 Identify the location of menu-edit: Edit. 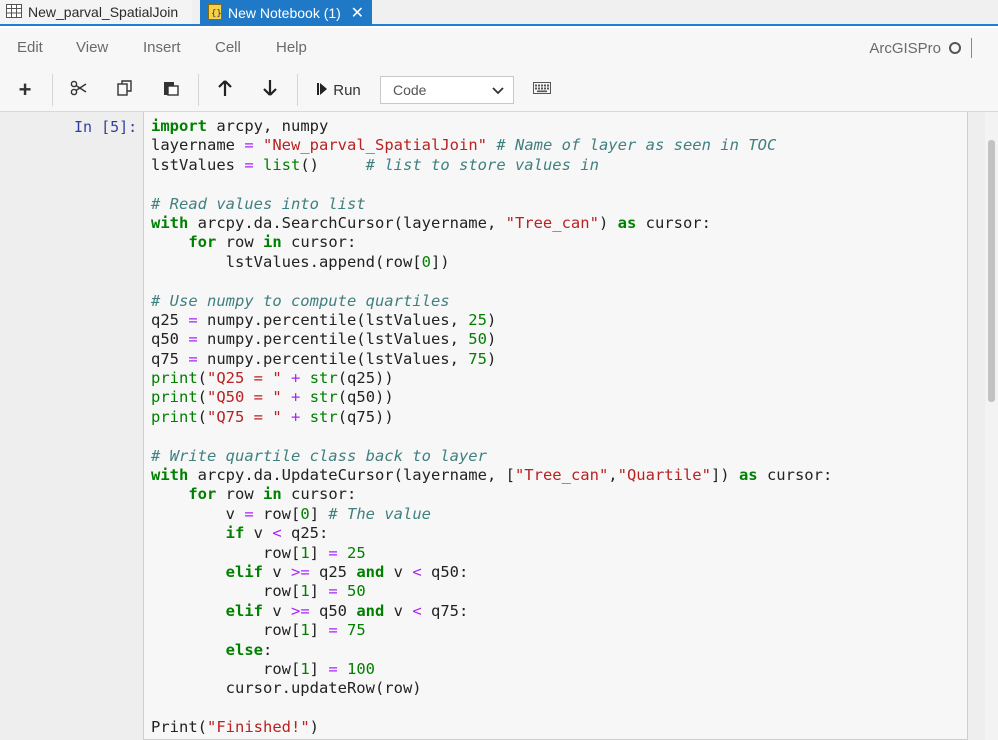
(30, 47).